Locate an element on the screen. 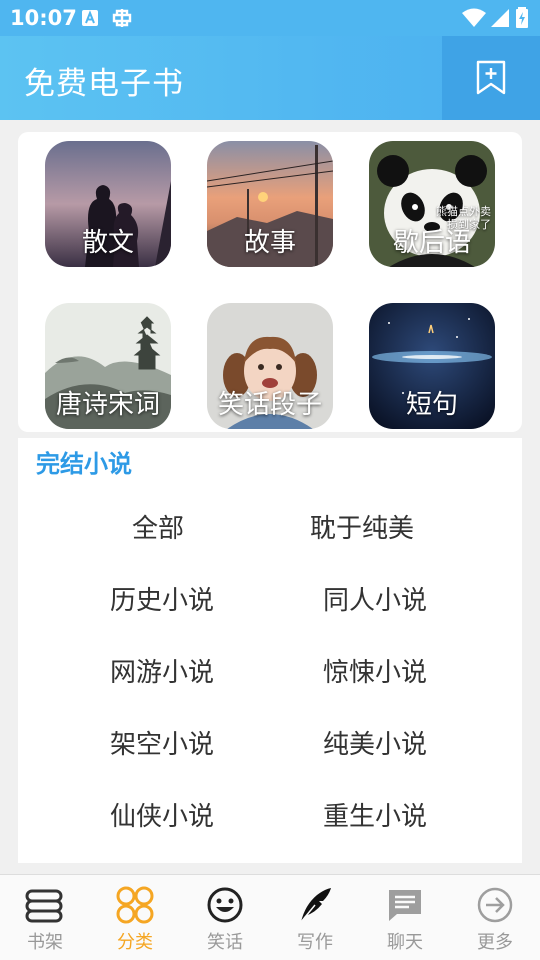 The image size is (540, 960). novel-category-online-game: 网游小说 is located at coordinates (162, 670).